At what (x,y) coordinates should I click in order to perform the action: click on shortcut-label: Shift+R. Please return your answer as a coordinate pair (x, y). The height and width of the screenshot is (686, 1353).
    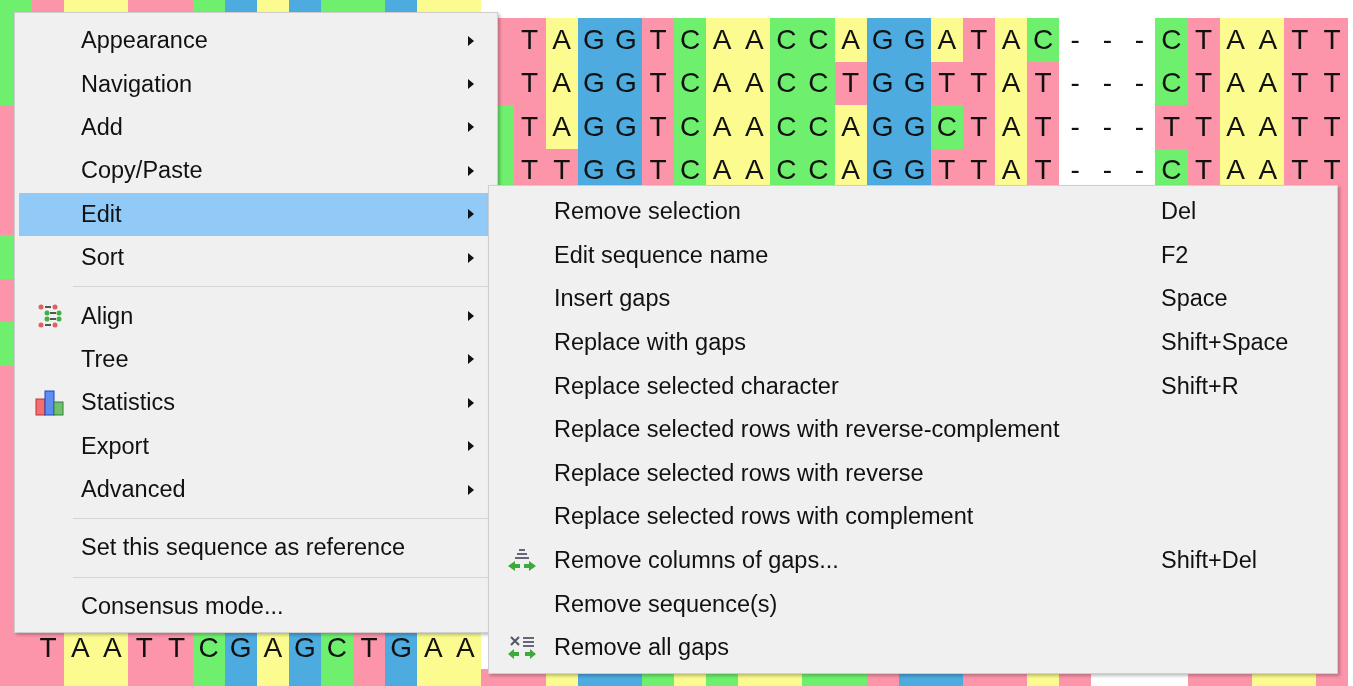
    Looking at the image, I should click on (1200, 386).